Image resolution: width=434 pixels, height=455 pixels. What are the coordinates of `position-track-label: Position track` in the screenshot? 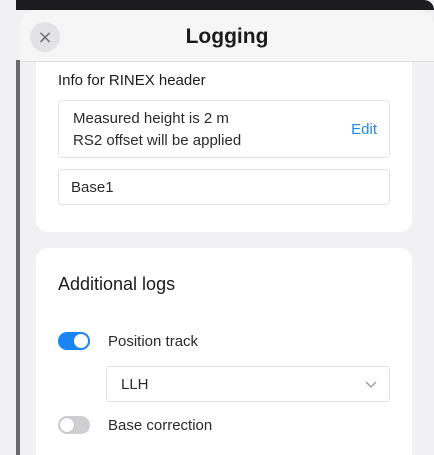 It's located at (153, 341).